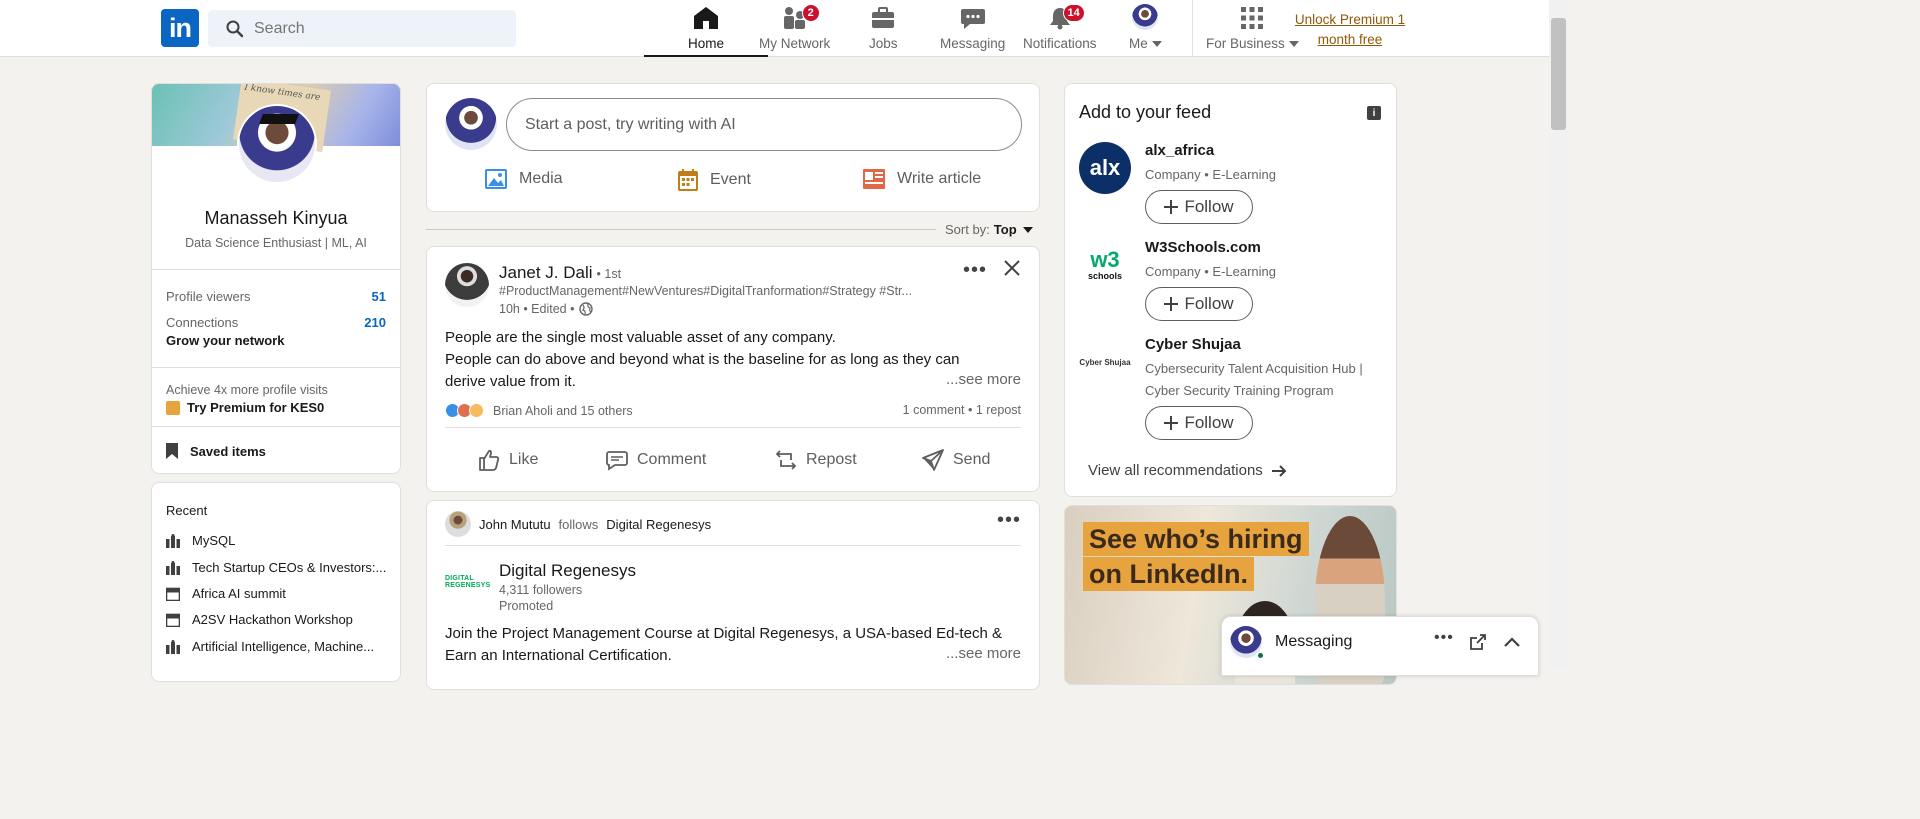  What do you see at coordinates (524, 459) in the screenshot?
I see `like-label: Like` at bounding box center [524, 459].